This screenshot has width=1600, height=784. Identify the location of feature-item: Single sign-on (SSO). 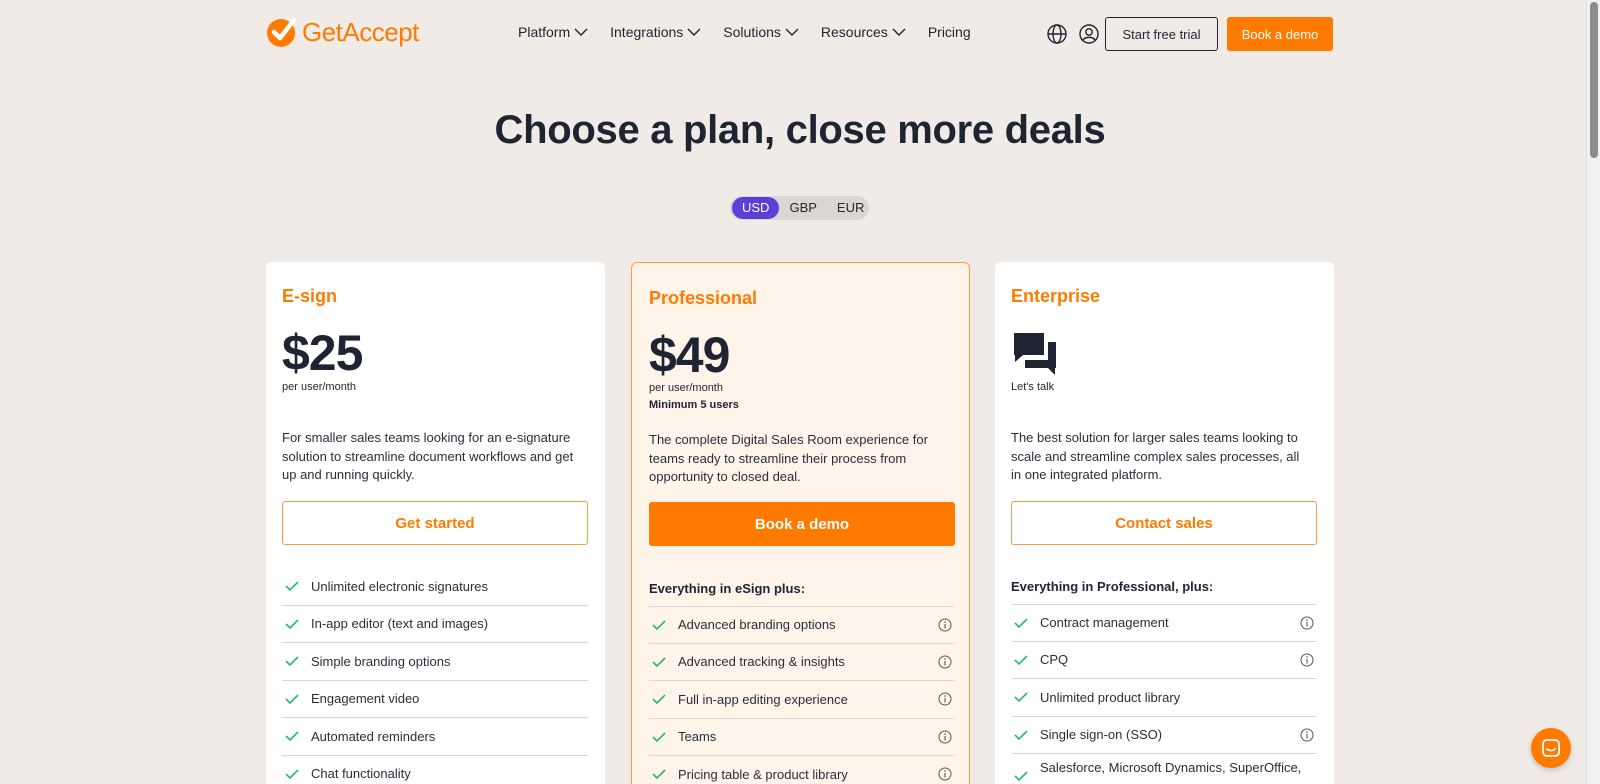
(1164, 735).